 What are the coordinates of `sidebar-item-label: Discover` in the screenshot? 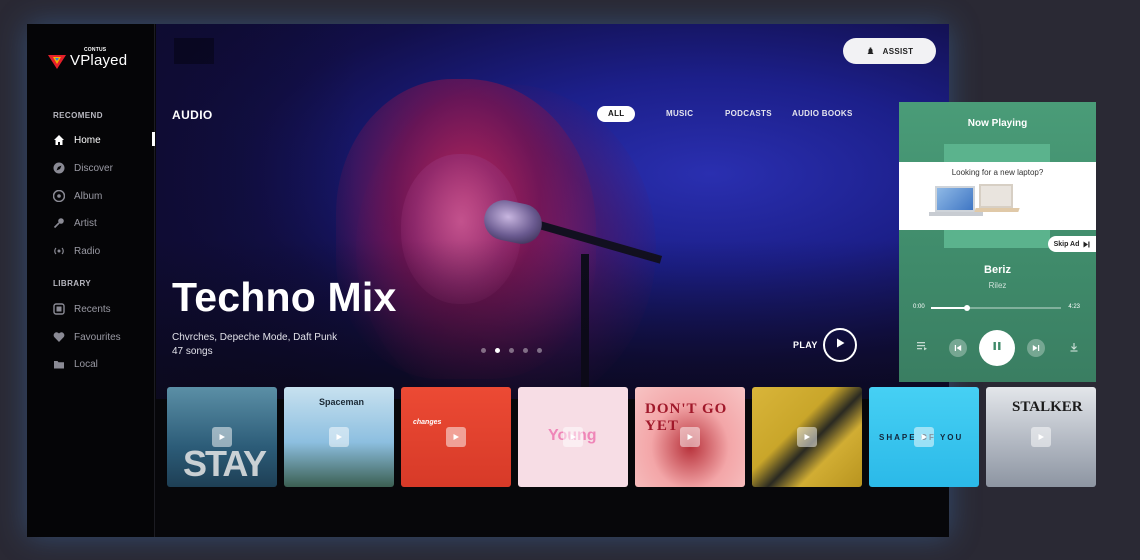 It's located at (93, 168).